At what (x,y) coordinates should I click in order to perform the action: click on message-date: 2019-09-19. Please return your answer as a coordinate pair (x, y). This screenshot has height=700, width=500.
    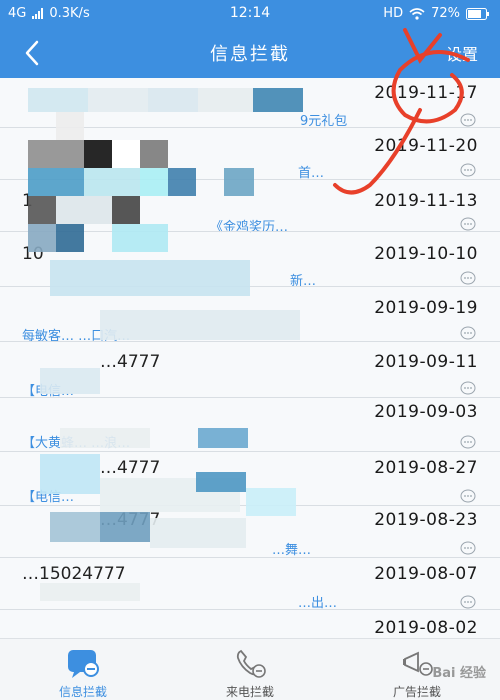
    Looking at the image, I should click on (426, 308).